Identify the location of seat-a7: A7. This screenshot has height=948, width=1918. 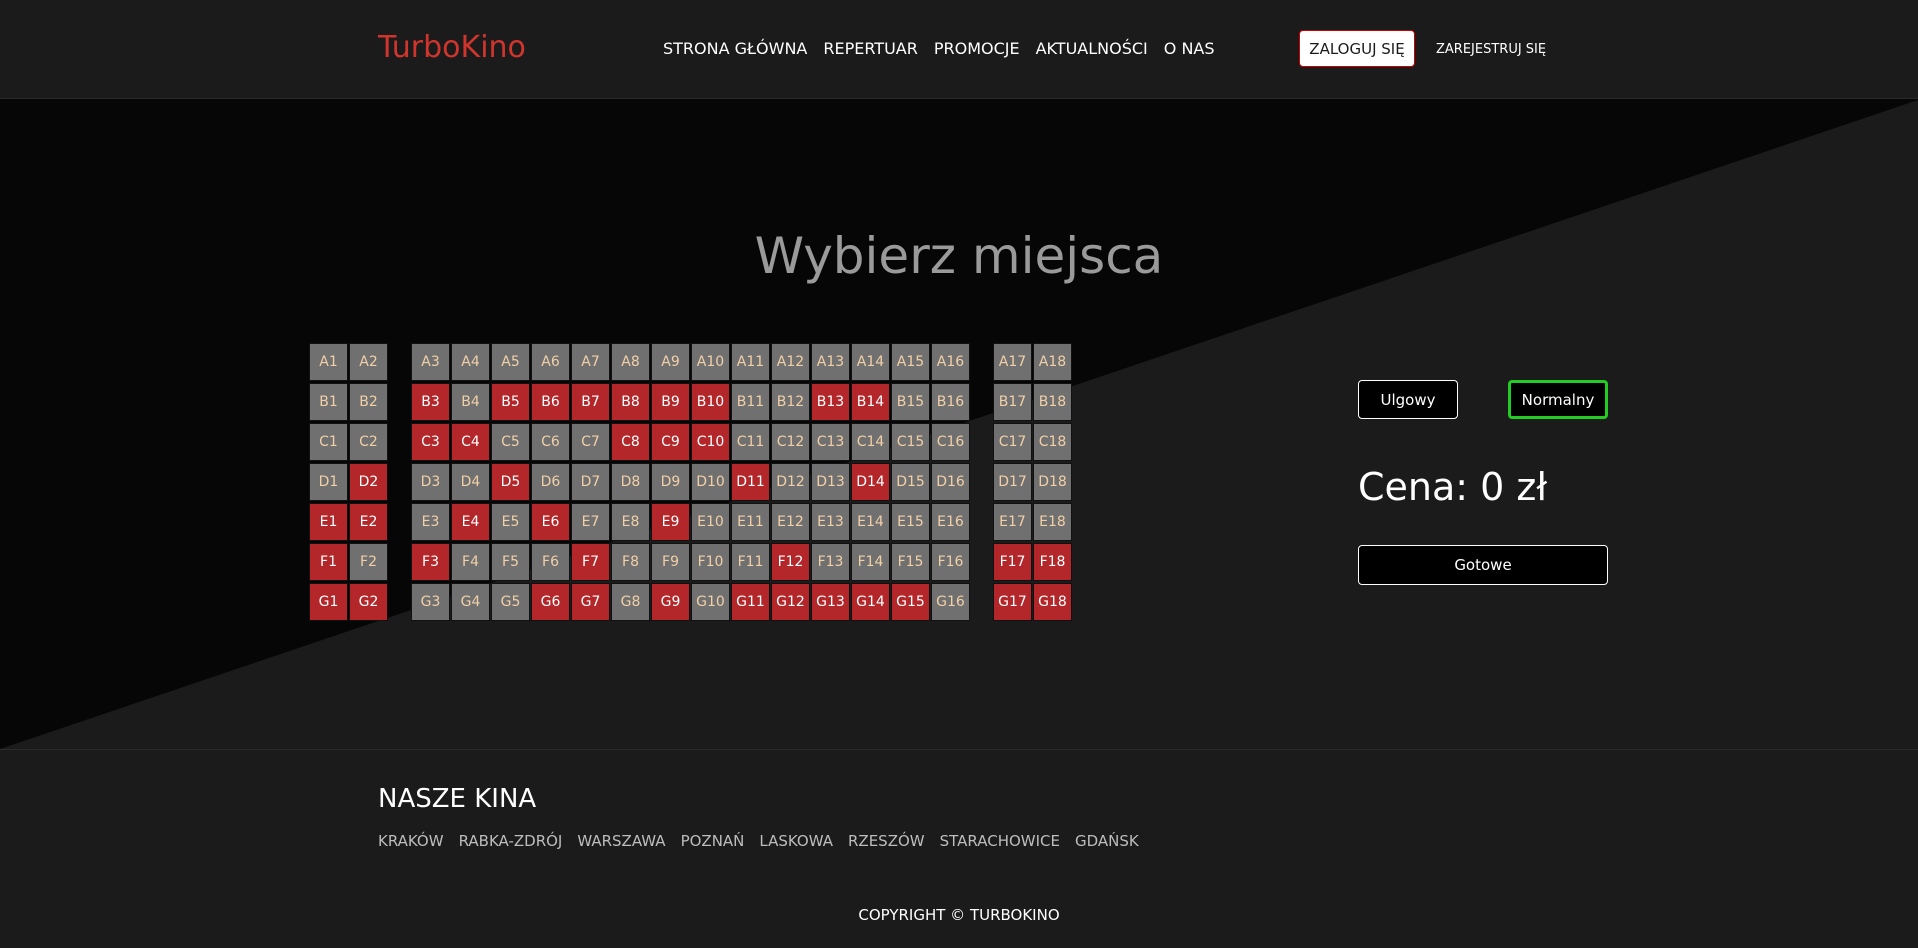
(590, 362).